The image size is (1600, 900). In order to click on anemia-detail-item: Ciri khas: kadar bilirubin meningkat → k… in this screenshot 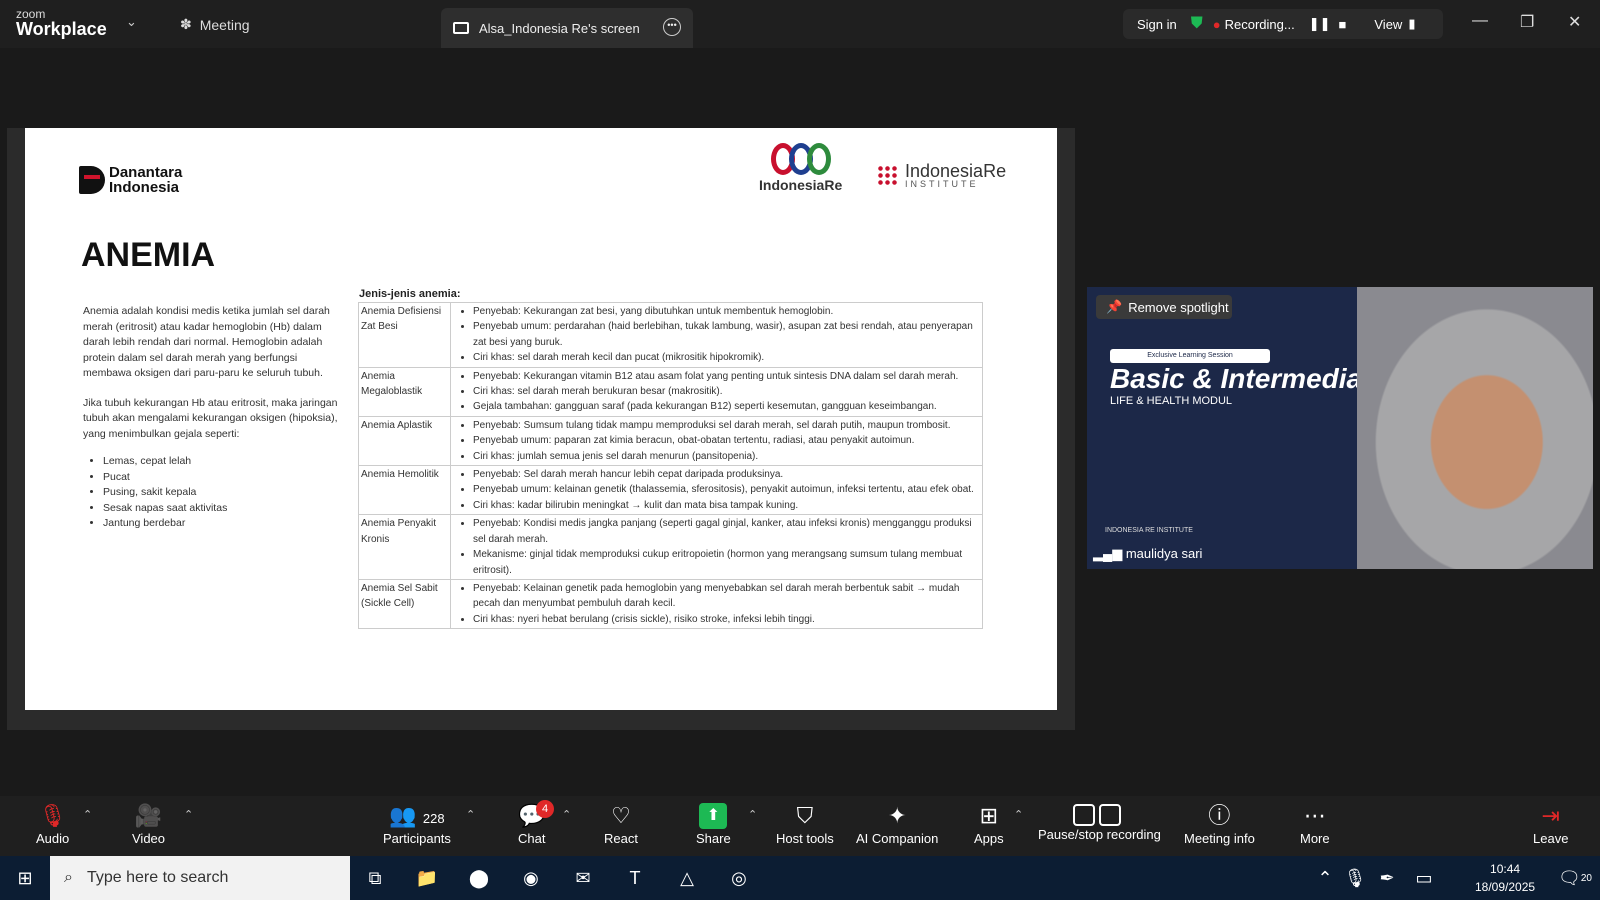, I will do `click(726, 505)`.